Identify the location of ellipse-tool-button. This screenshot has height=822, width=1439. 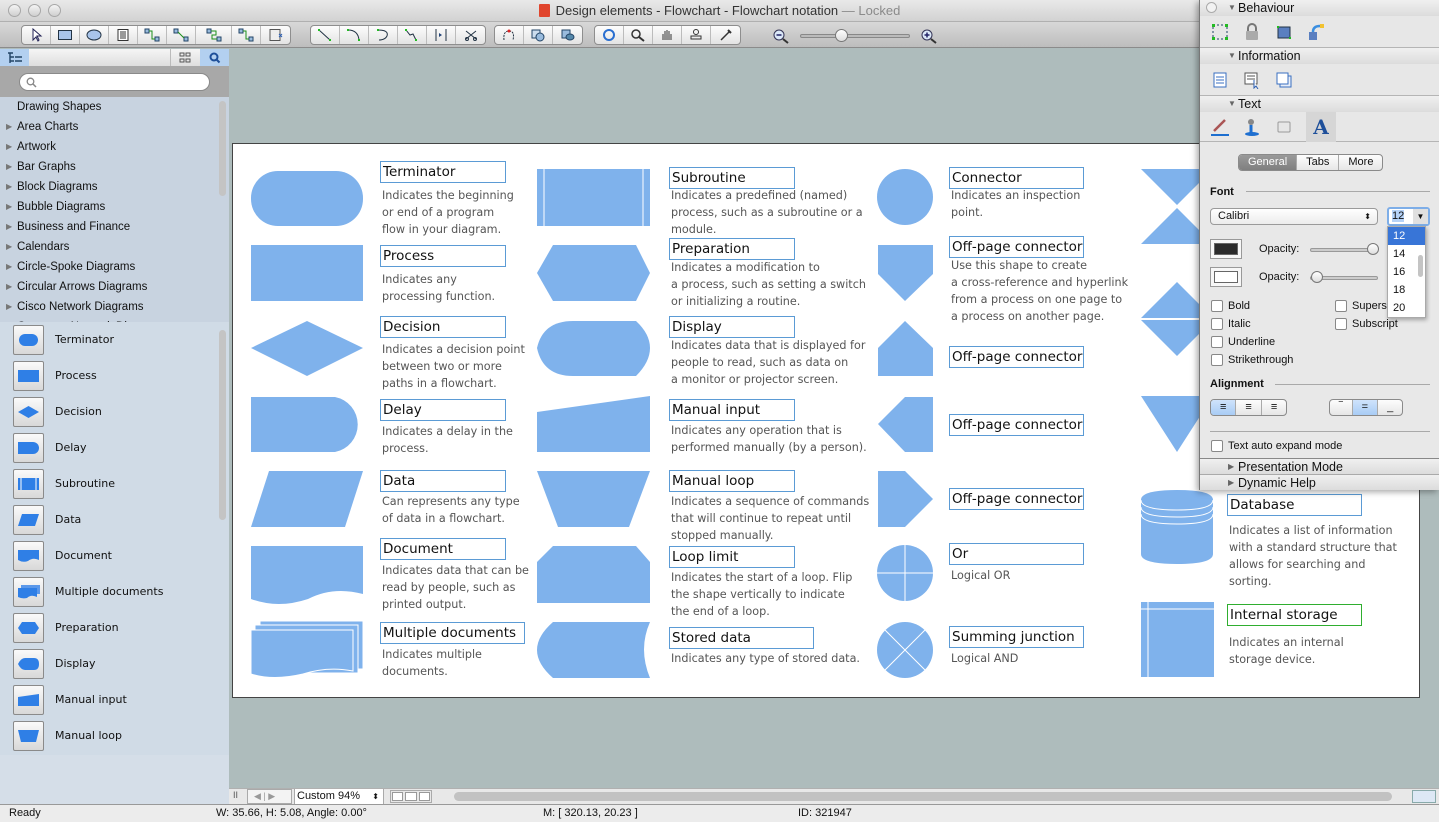
(94, 35).